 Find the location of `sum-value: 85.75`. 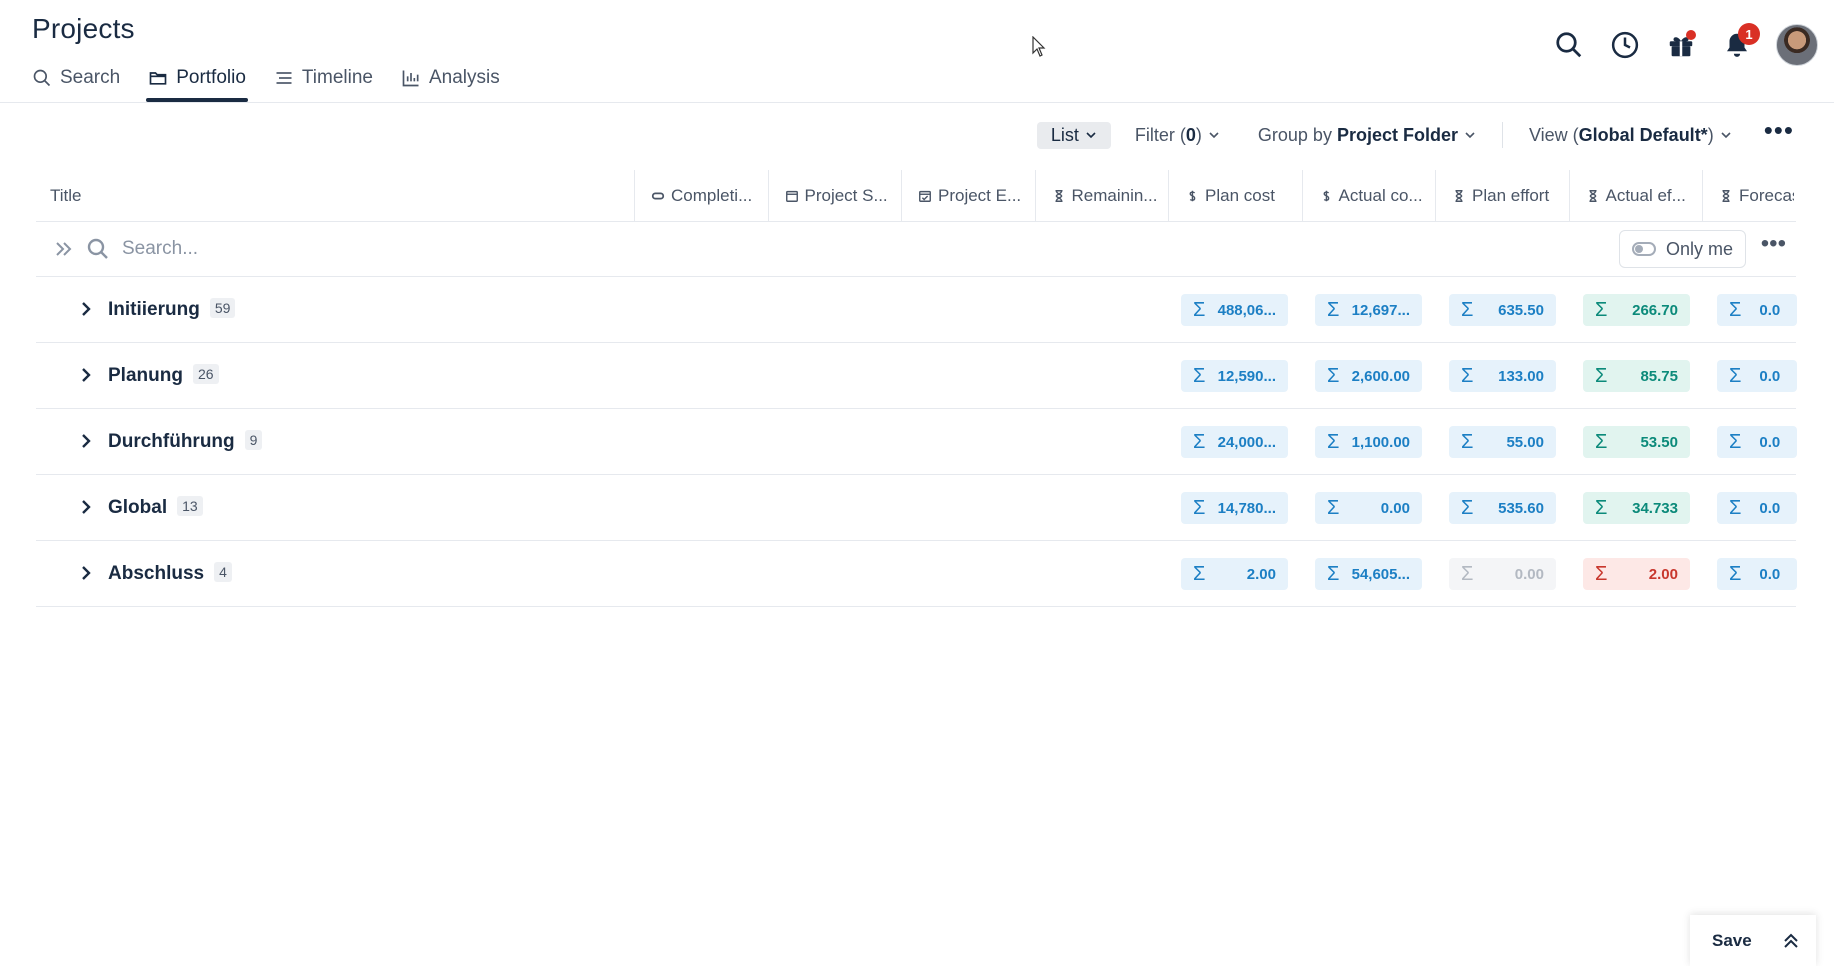

sum-value: 85.75 is located at coordinates (1659, 376).